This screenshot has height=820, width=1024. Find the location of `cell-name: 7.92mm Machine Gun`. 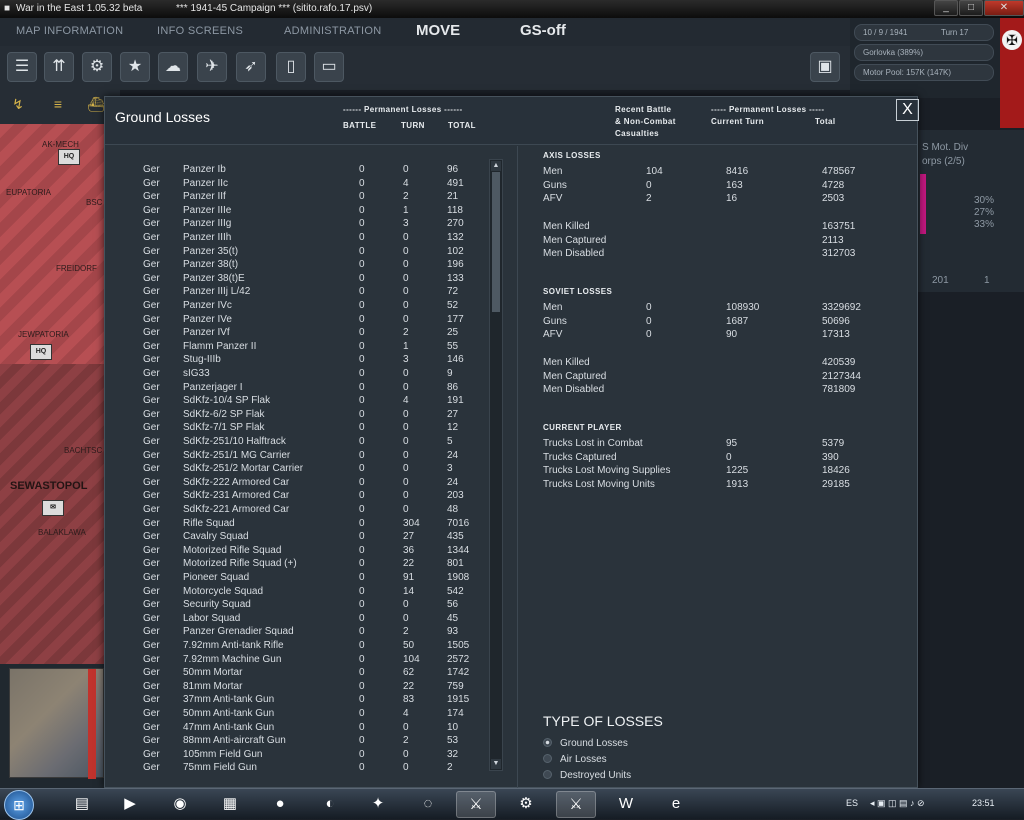

cell-name: 7.92mm Machine Gun is located at coordinates (232, 659).